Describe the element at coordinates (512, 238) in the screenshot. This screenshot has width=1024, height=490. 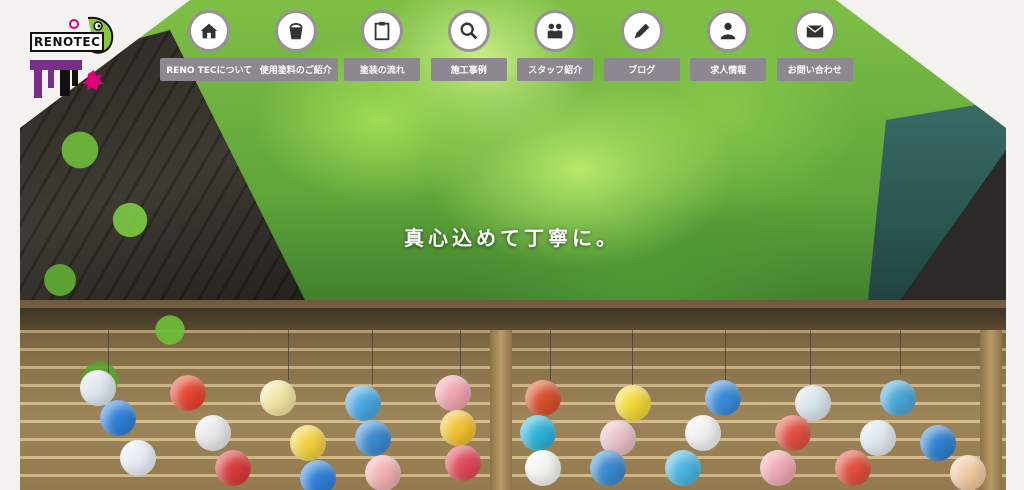
I see `hero-tagline: 真心込めて丁寧に。` at that location.